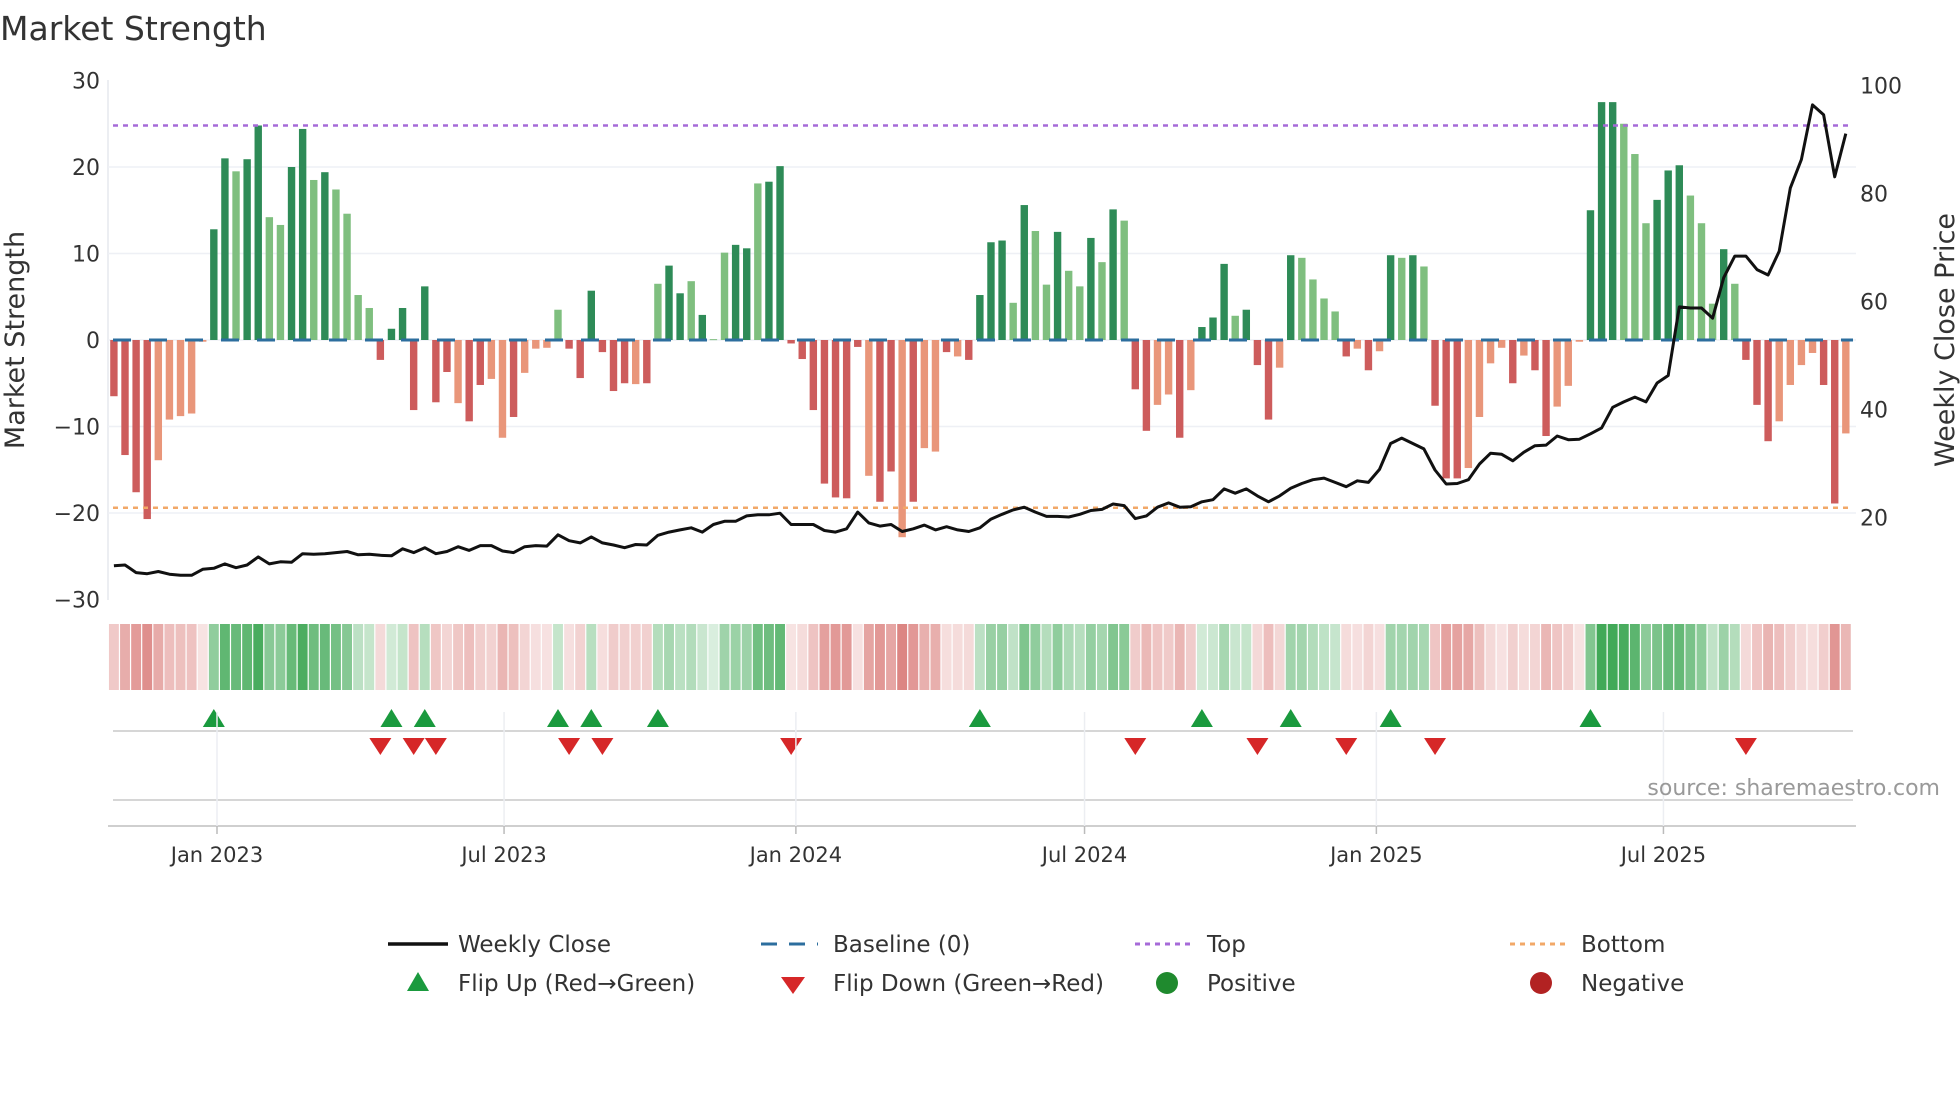  Describe the element at coordinates (77, 601) in the screenshot. I see `left-tick-label: −30` at that location.